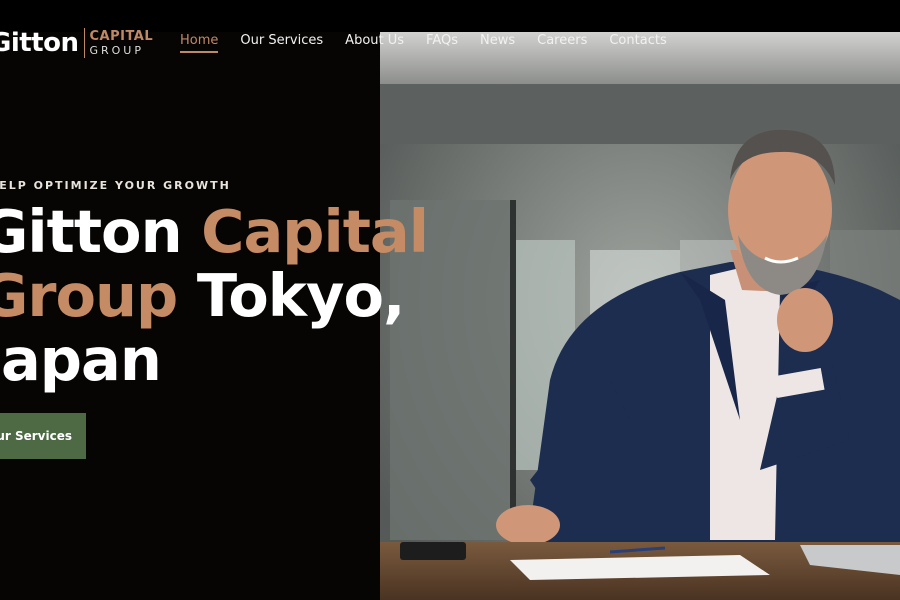 The image size is (900, 600). Describe the element at coordinates (85, 43) in the screenshot. I see `logo-divider` at that location.